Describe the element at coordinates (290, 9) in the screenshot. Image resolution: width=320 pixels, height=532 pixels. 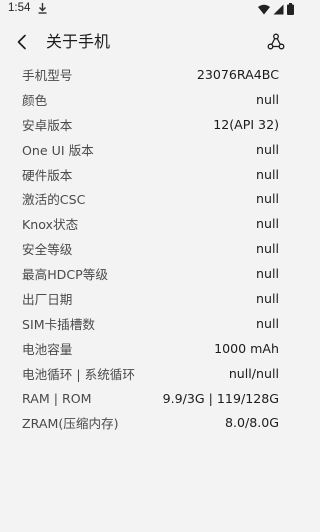
I see `battery-icon` at that location.